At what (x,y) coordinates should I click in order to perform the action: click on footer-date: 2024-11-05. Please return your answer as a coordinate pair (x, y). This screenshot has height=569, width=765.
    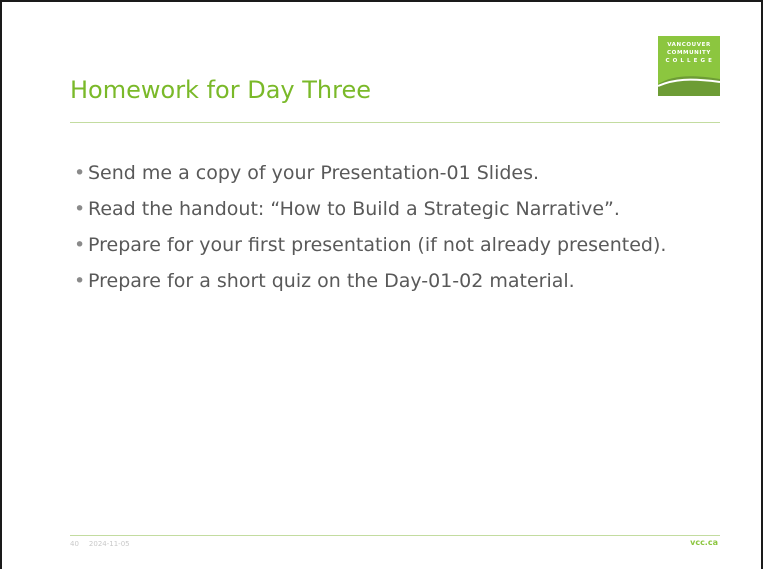
    Looking at the image, I should click on (109, 544).